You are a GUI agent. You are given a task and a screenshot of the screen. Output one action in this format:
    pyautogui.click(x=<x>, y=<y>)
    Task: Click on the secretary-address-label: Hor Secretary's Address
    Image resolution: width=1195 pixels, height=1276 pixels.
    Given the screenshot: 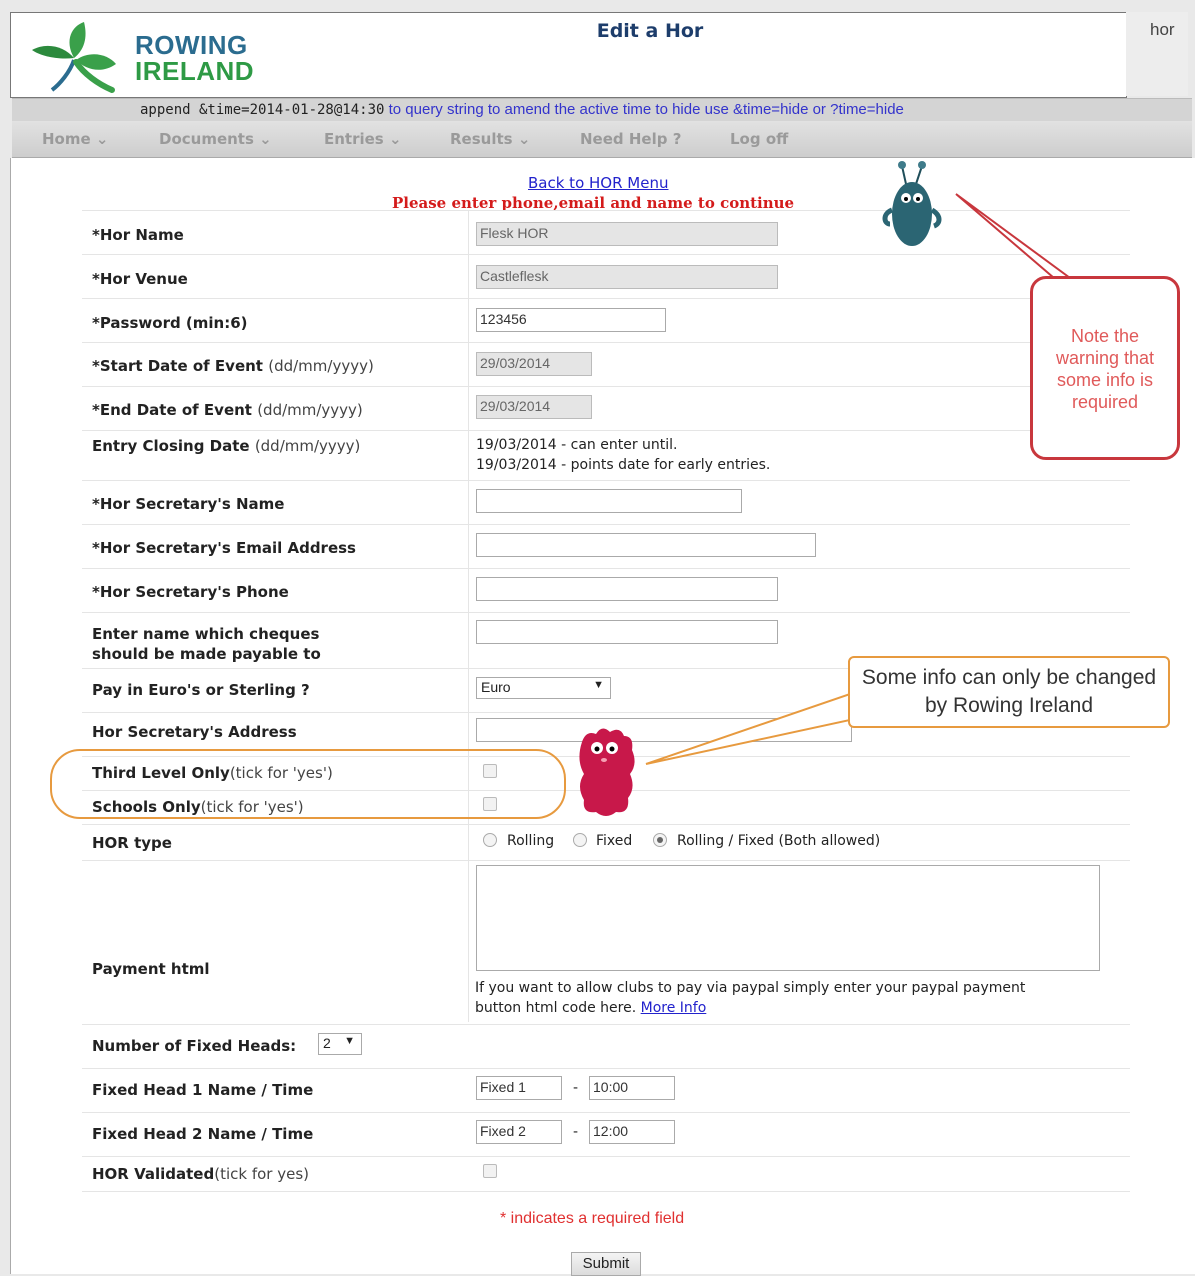 What is the action you would take?
    pyautogui.click(x=194, y=732)
    